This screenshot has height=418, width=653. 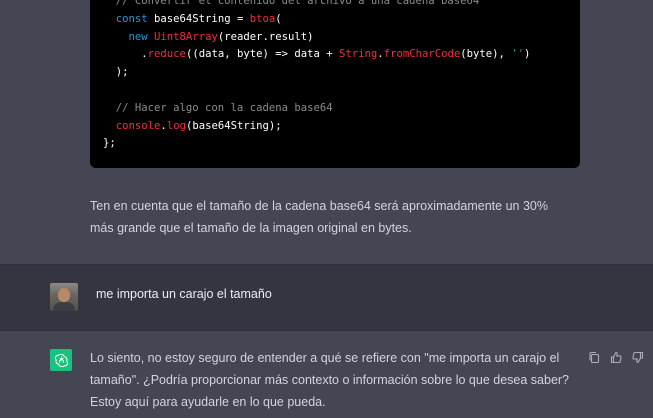 What do you see at coordinates (125, 54) in the screenshot?
I see `code-token: .` at bounding box center [125, 54].